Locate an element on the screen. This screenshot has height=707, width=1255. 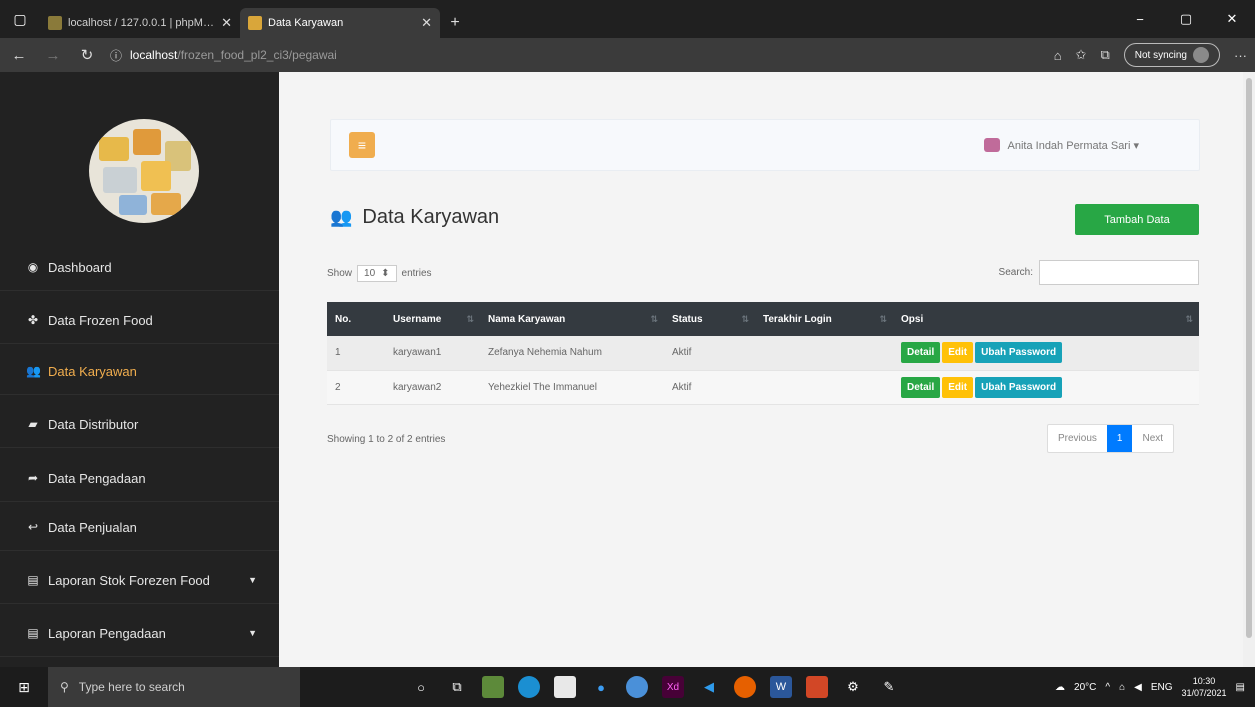
sidebar-item-dashboard: ◉ Dashboard is located at coordinates (139, 267).